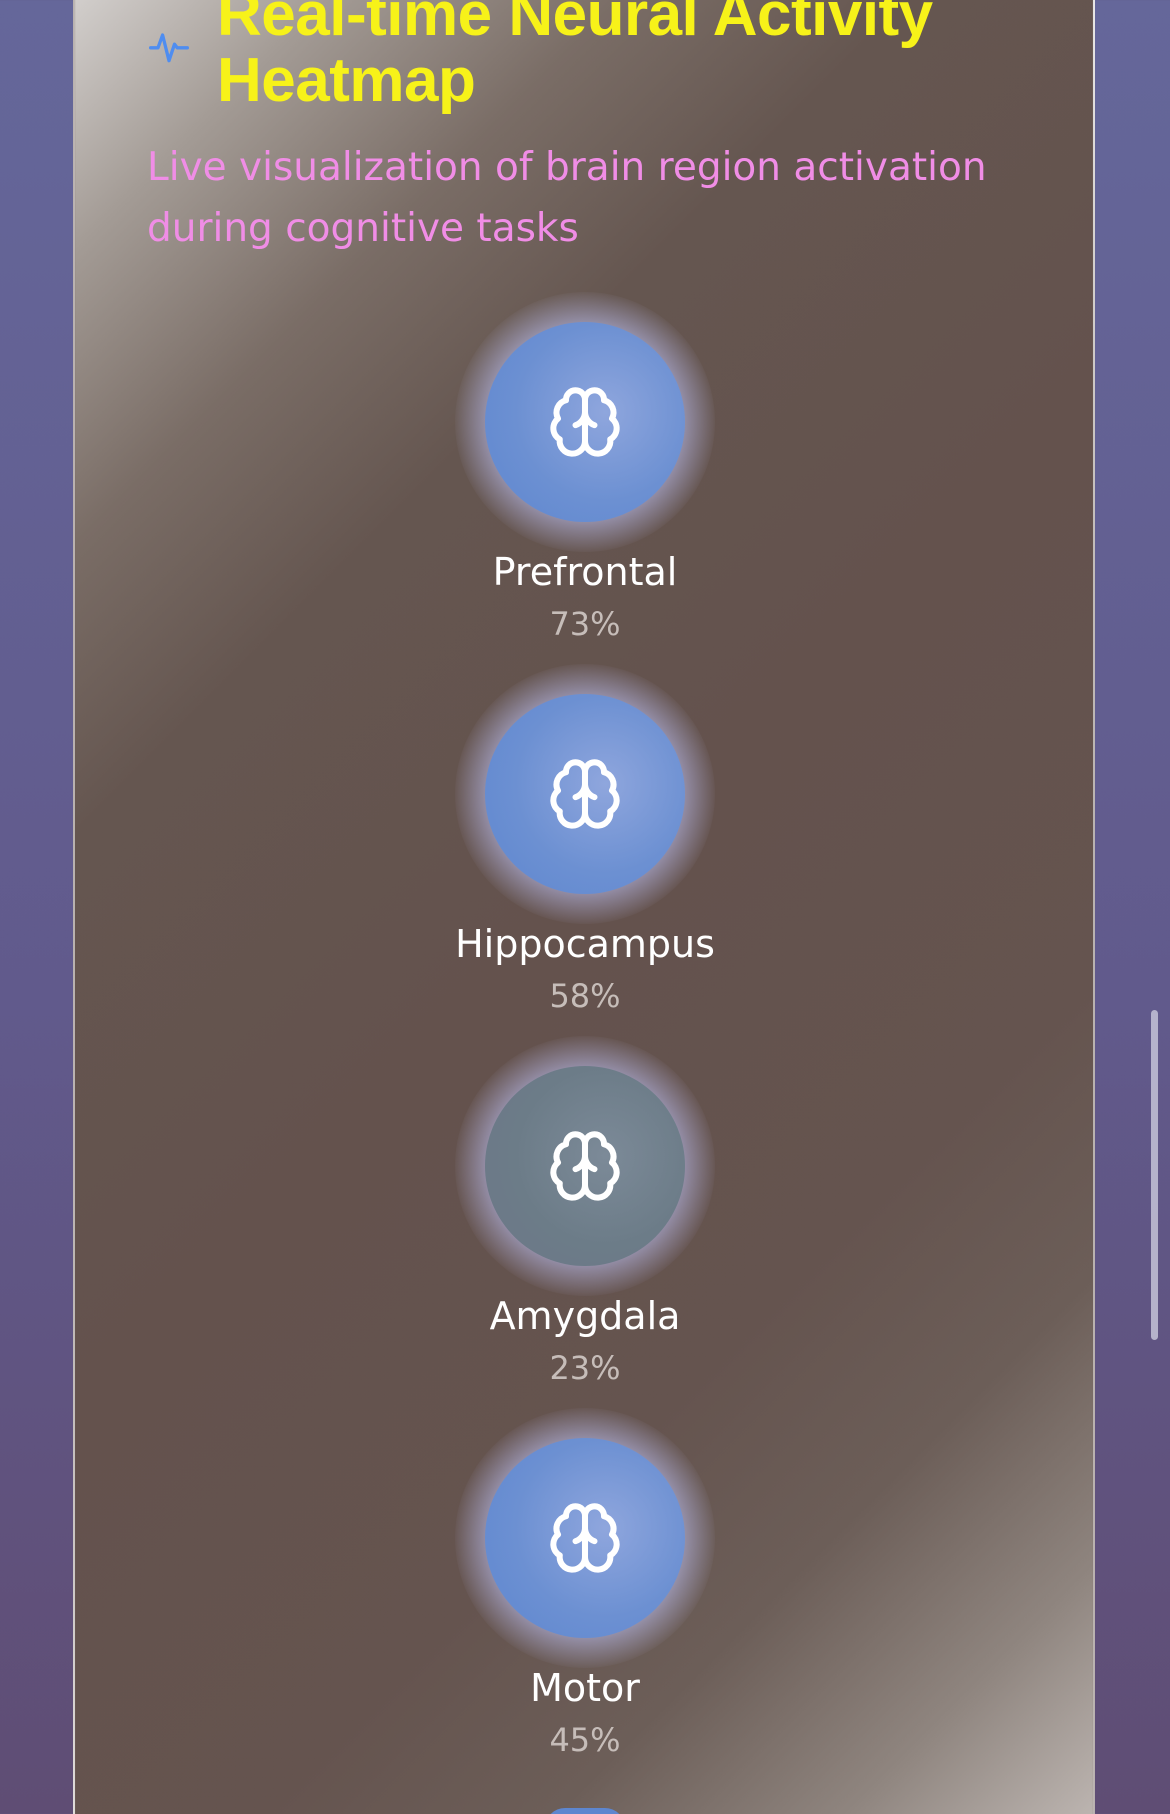 This screenshot has width=1170, height=1814. I want to click on region-item-motor: Motor 45%, so click(585, 1584).